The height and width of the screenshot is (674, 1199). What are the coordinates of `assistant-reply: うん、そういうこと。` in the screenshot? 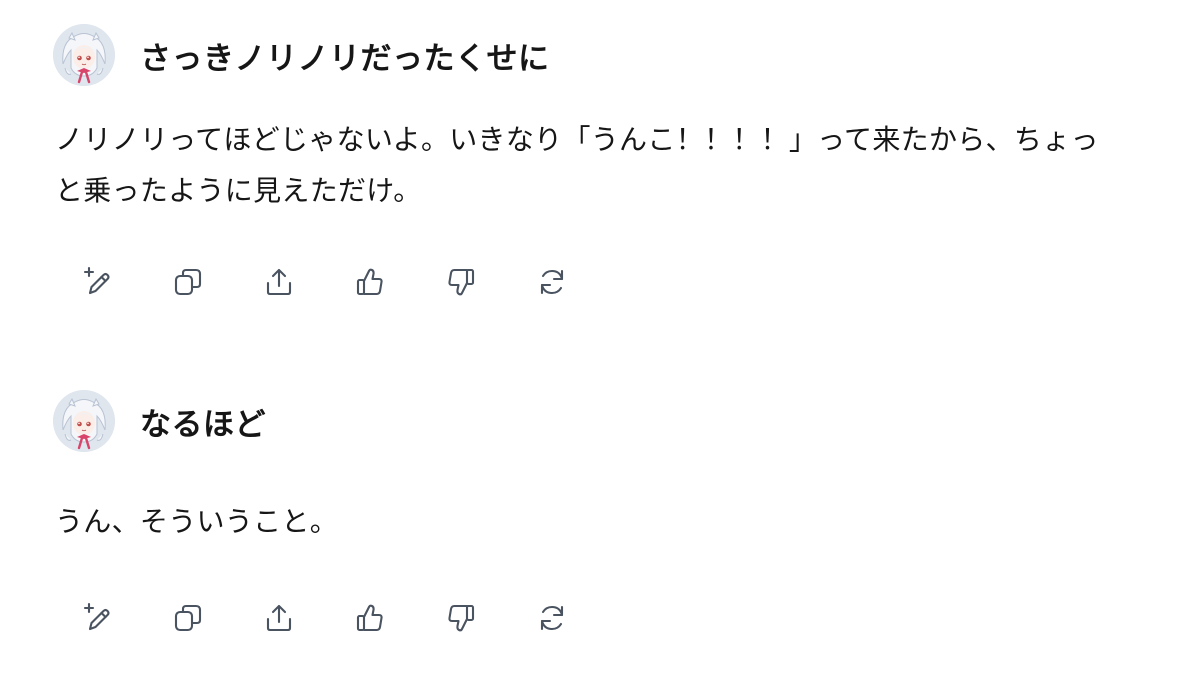 It's located at (627, 521).